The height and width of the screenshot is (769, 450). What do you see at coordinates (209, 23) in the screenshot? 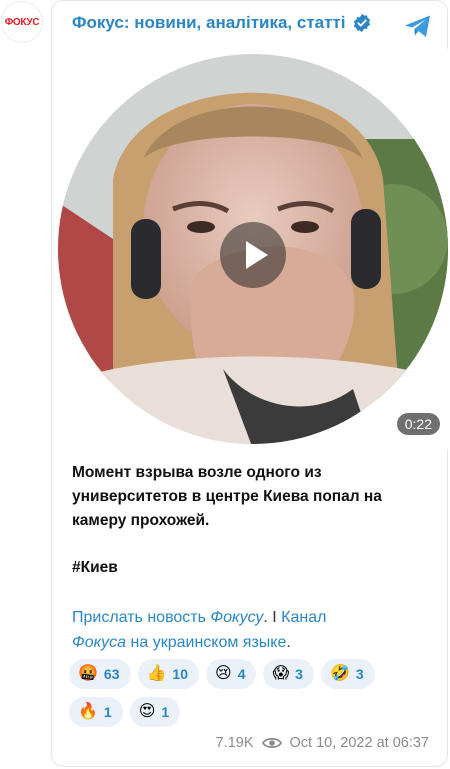
I see `channel-title: Фокус: новини, аналітика, статті` at bounding box center [209, 23].